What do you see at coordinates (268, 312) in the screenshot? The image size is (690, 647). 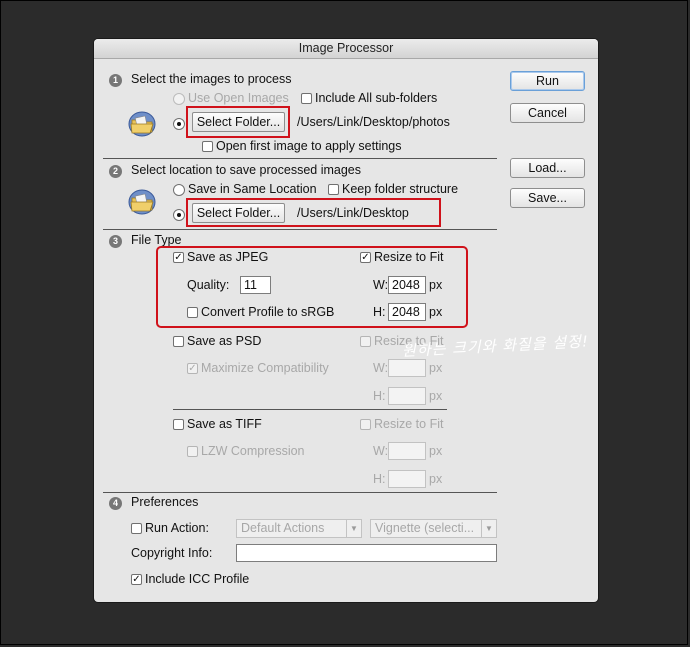 I see `convert-srgb-label: Convert Profile to sRGB` at bounding box center [268, 312].